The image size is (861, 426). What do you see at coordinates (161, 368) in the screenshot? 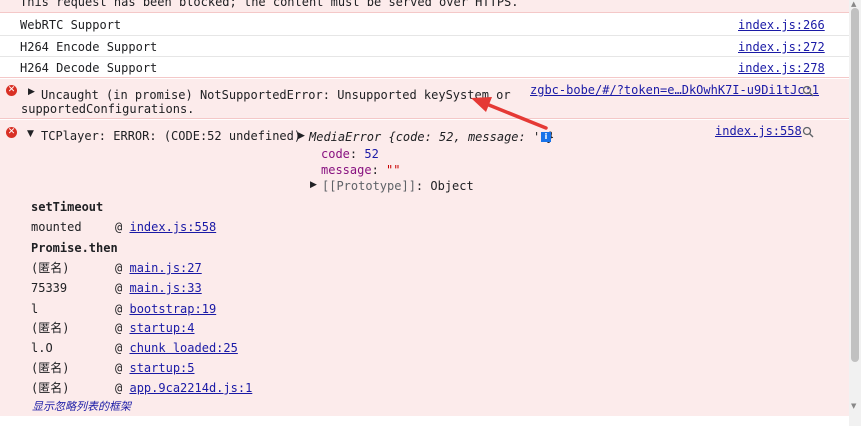
I see `stack-frame-link: startup:5` at bounding box center [161, 368].